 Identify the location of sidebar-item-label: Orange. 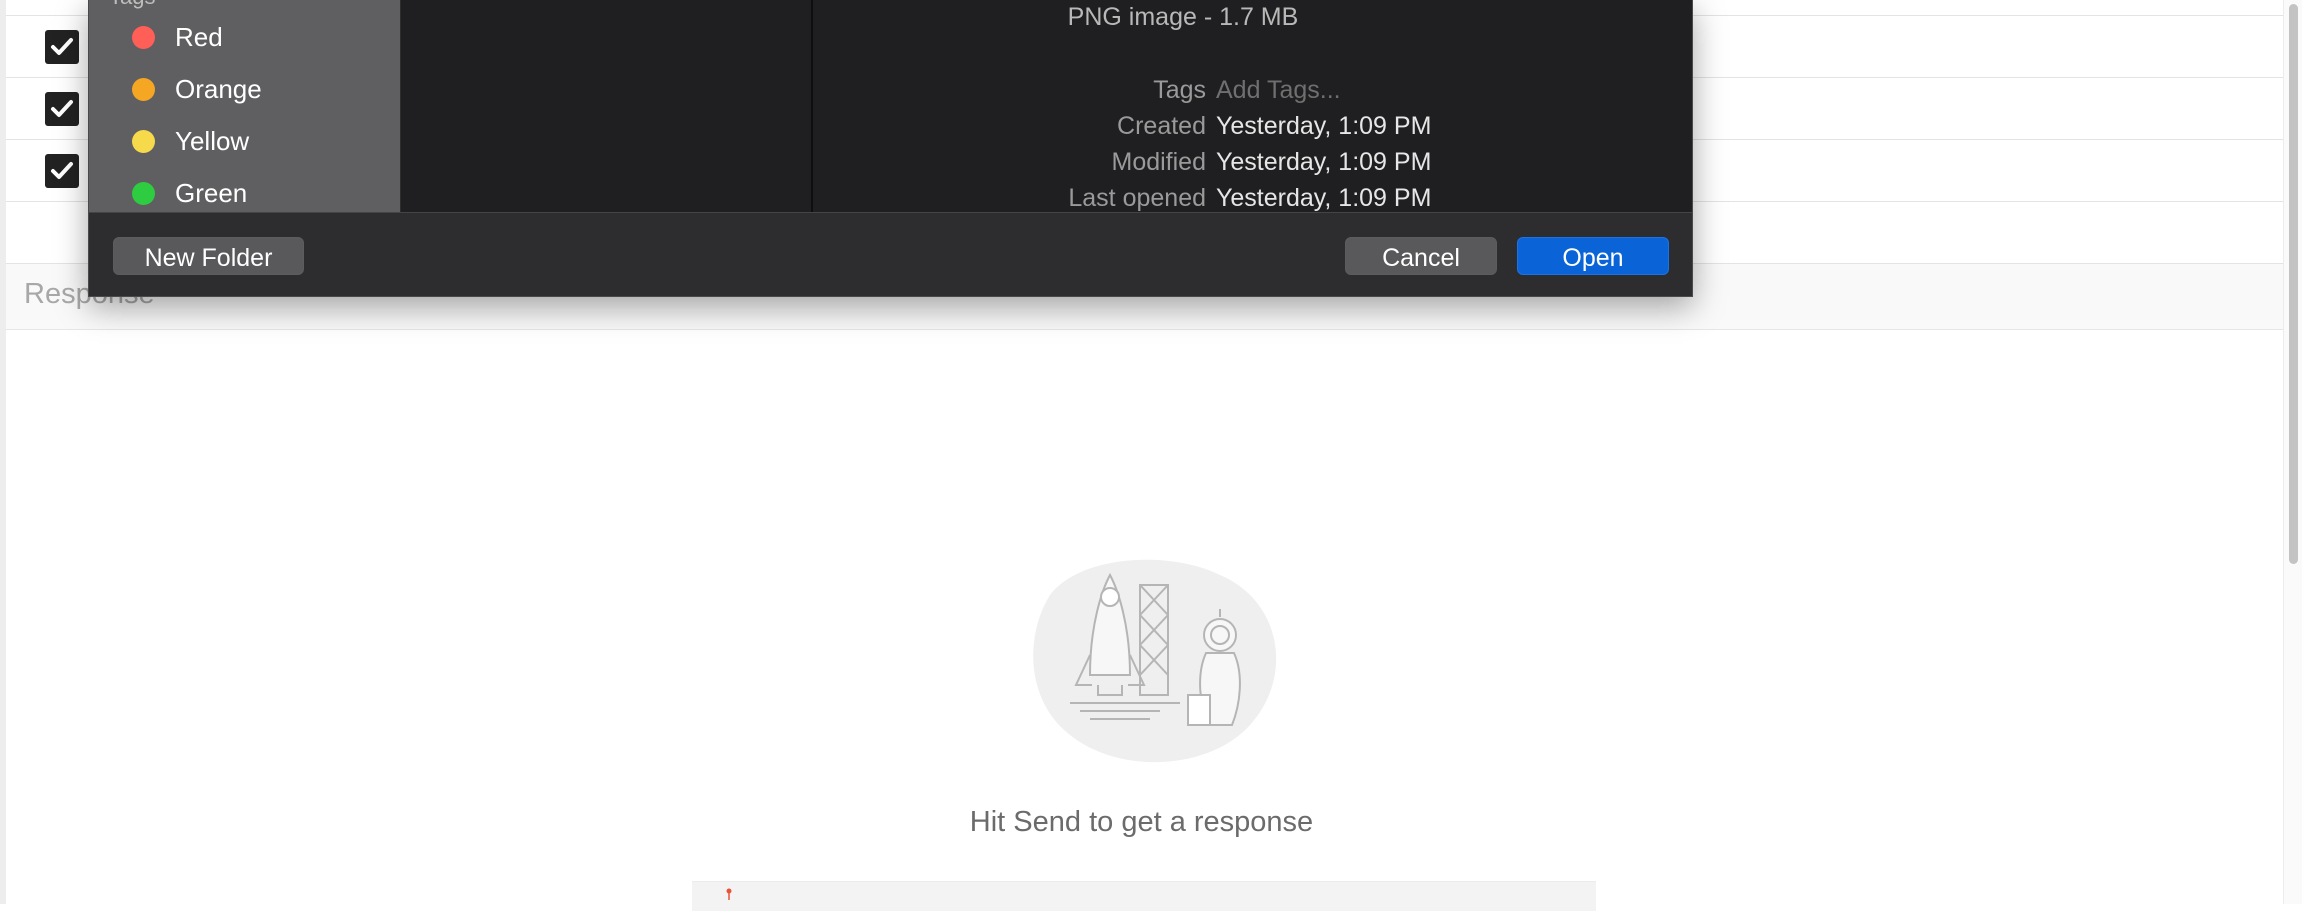
(218, 89).